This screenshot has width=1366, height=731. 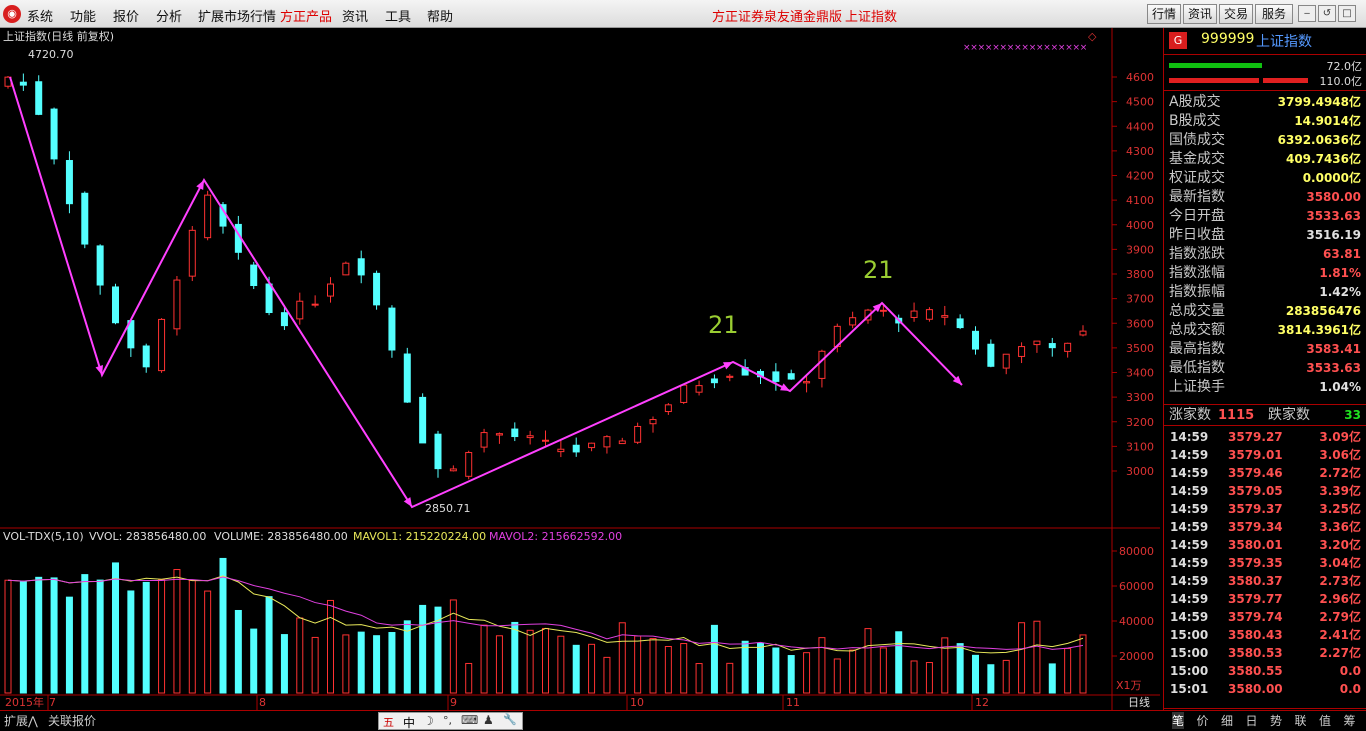 I want to click on stat-label: 上证换手, so click(x=1197, y=387).